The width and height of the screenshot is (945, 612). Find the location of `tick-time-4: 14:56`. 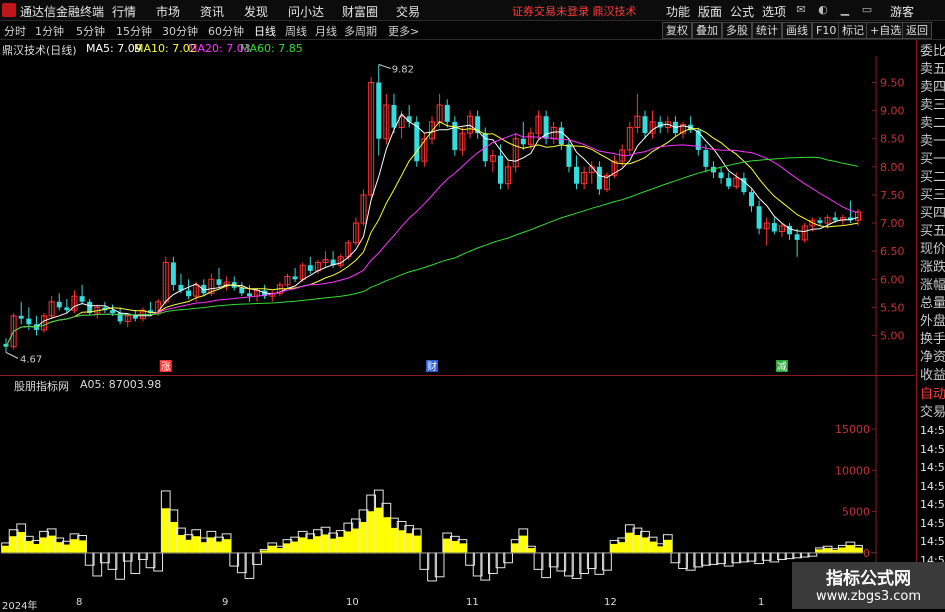

tick-time-4: 14:56 is located at coordinates (932, 504).